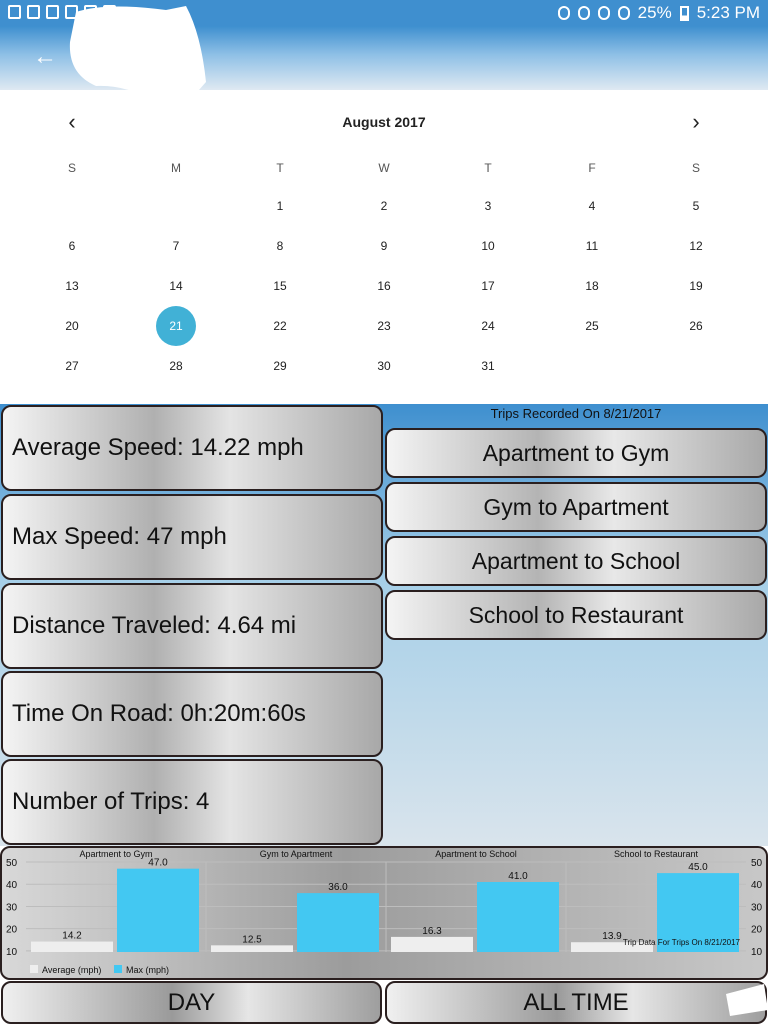 Image resolution: width=768 pixels, height=1024 pixels. I want to click on accessibility-icon, so click(33, 12).